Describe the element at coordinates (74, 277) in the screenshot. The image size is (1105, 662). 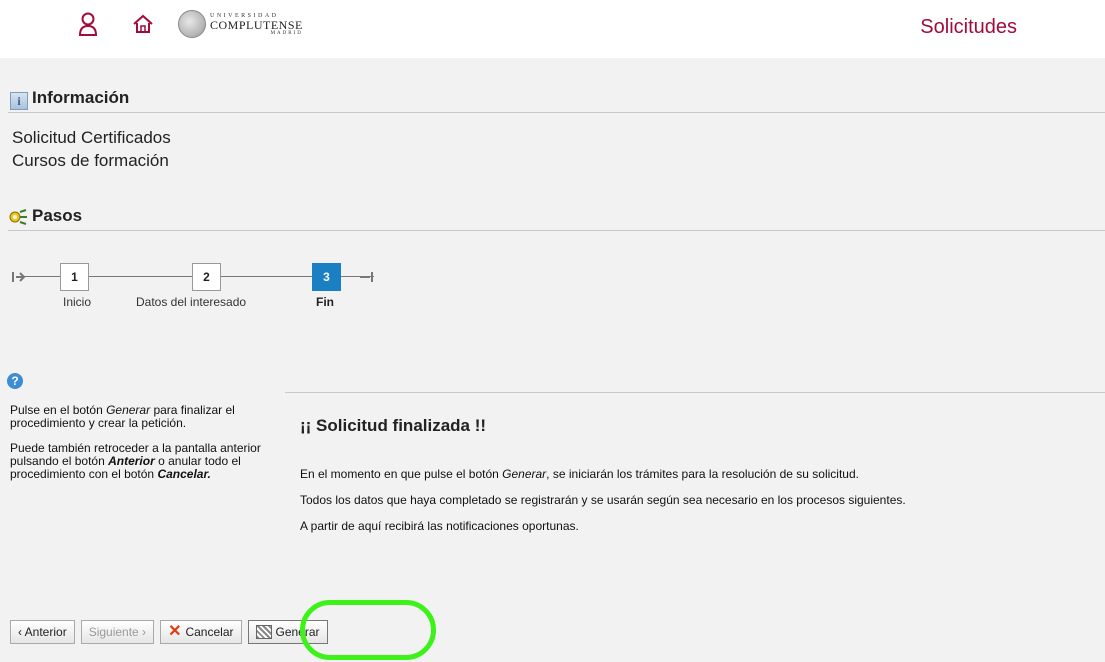
I see `step-1-box: 1` at that location.